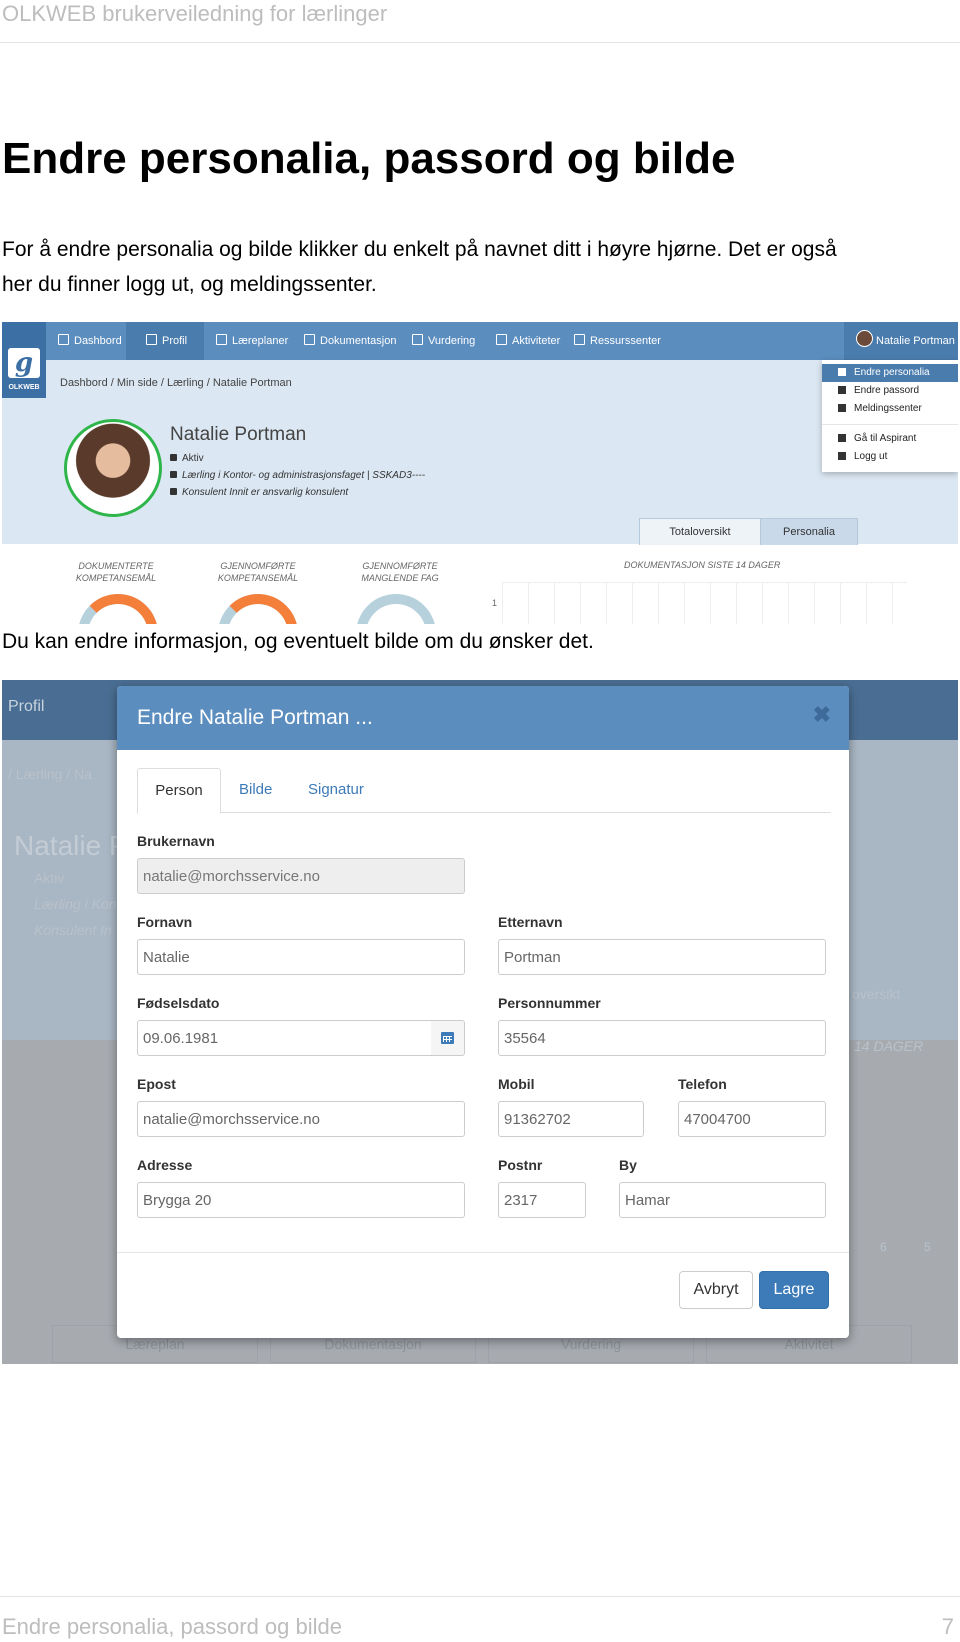 Image resolution: width=960 pixels, height=1642 pixels. What do you see at coordinates (452, 341) in the screenshot?
I see `nav-label: Vurdering` at bounding box center [452, 341].